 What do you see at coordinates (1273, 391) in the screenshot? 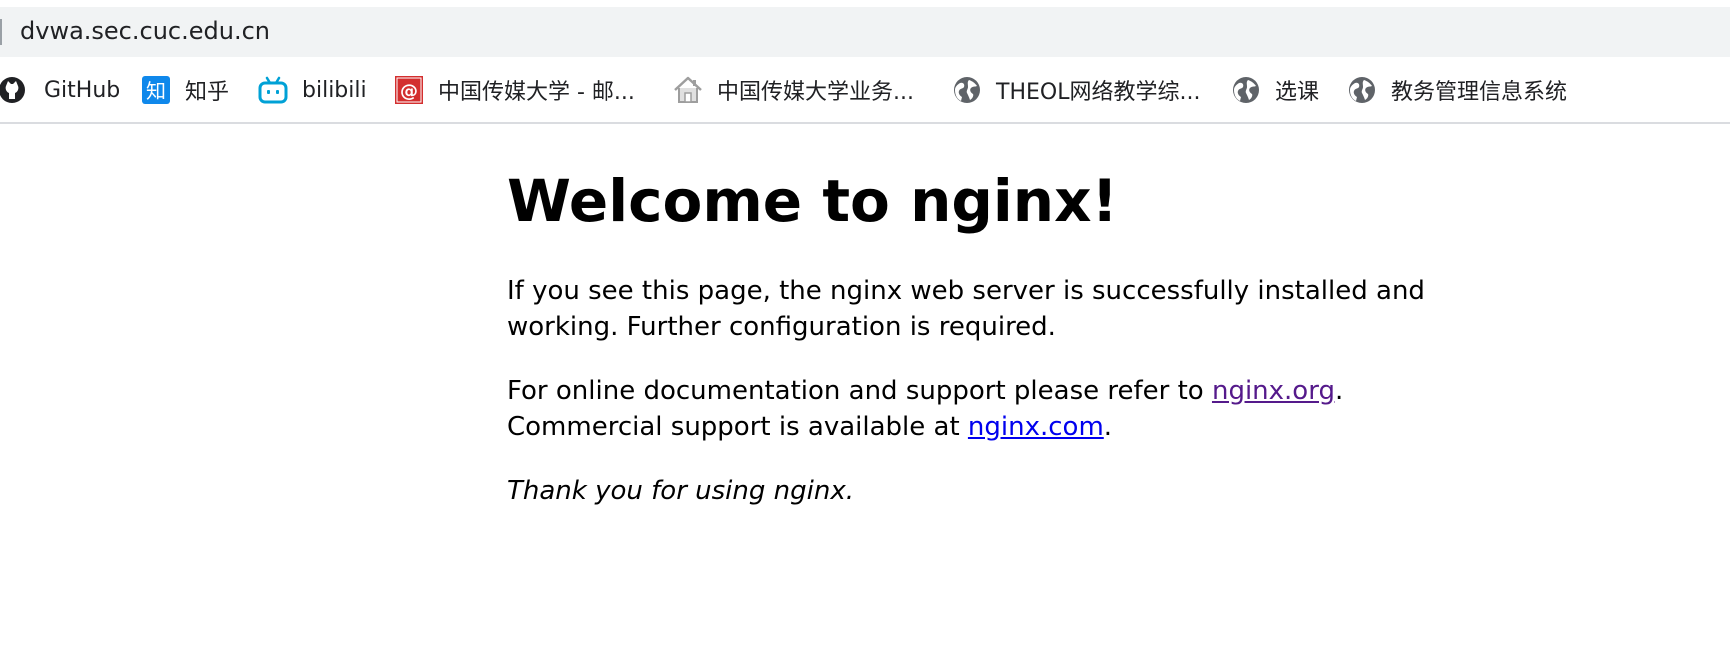
I see `nginx-org-link: nginx.org` at bounding box center [1273, 391].